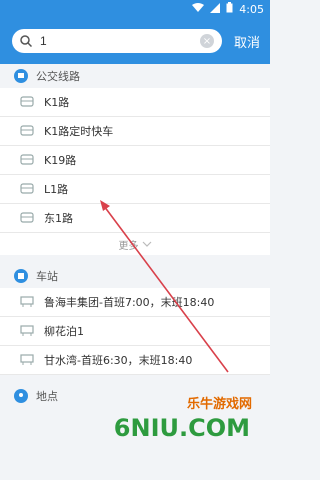  Describe the element at coordinates (135, 102) in the screenshot. I see `list-item: K1路` at that location.